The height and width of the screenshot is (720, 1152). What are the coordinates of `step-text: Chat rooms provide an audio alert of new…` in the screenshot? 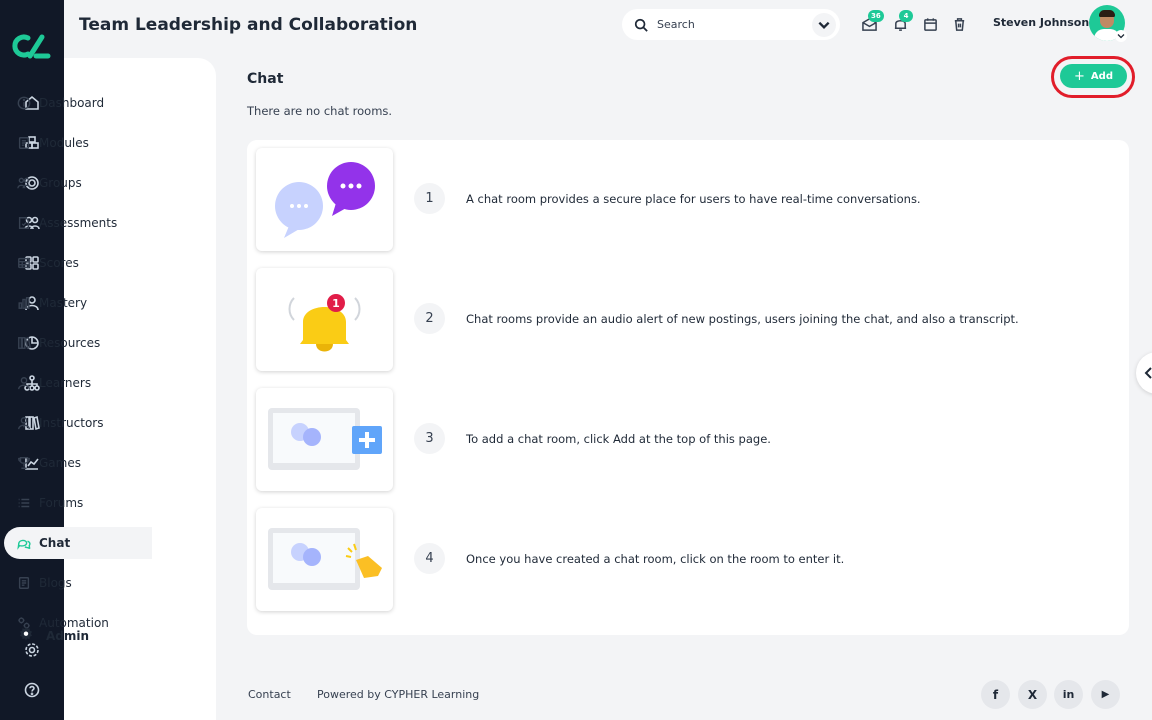 It's located at (742, 319).